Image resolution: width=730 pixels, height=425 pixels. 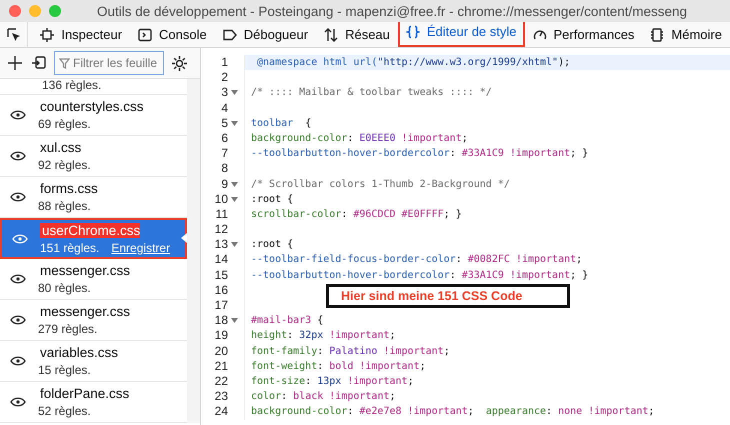 What do you see at coordinates (140, 247) in the screenshot?
I see `save-link: Enregistrer` at bounding box center [140, 247].